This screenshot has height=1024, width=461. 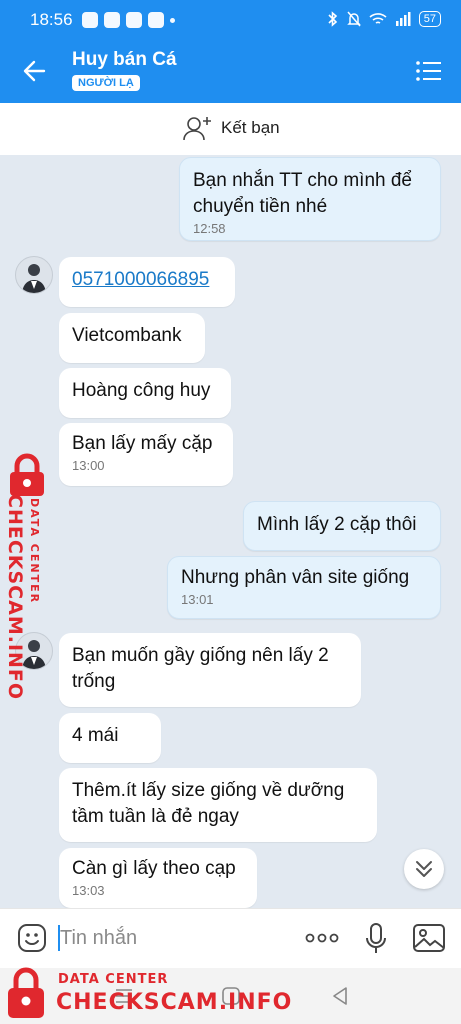 I want to click on battery-icon: 57, so click(x=429, y=19).